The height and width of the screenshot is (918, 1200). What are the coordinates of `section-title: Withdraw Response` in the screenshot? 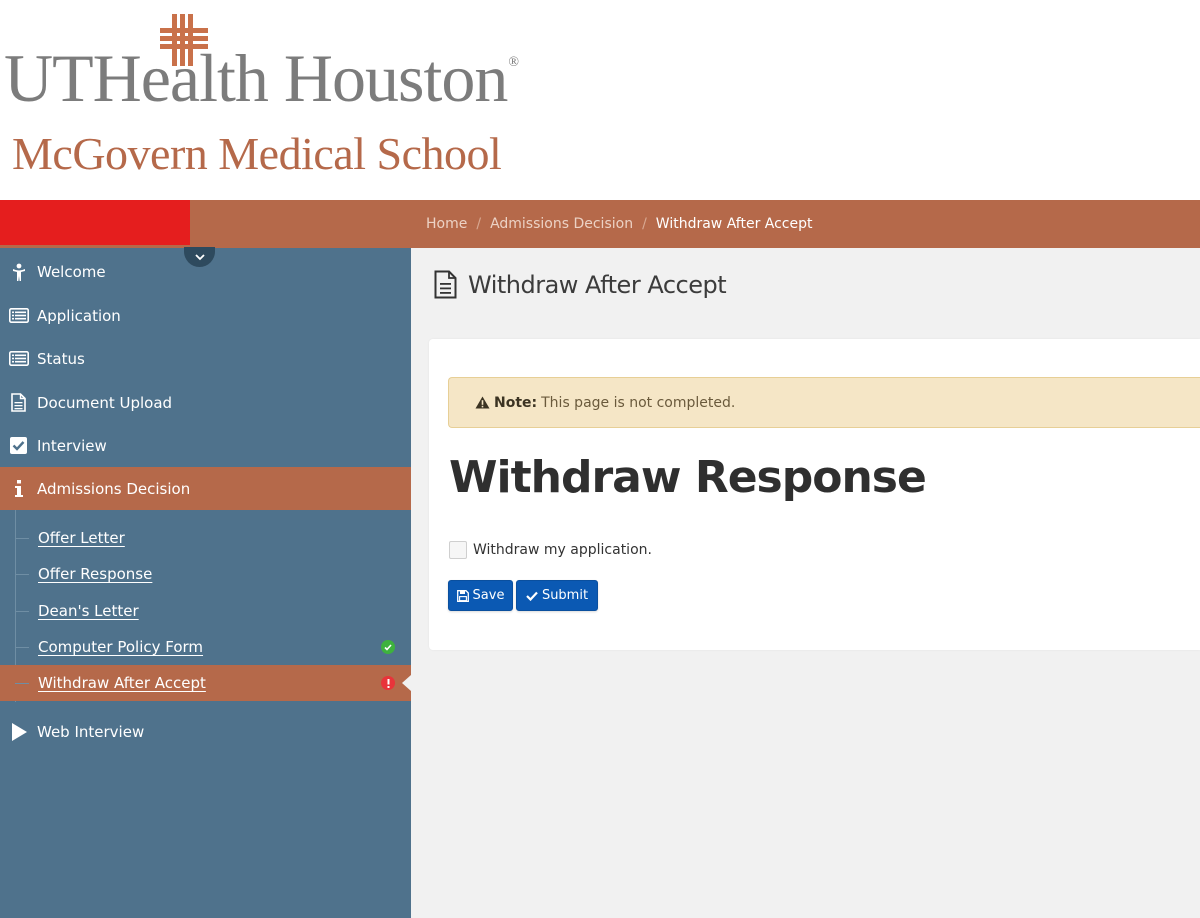 It's located at (688, 477).